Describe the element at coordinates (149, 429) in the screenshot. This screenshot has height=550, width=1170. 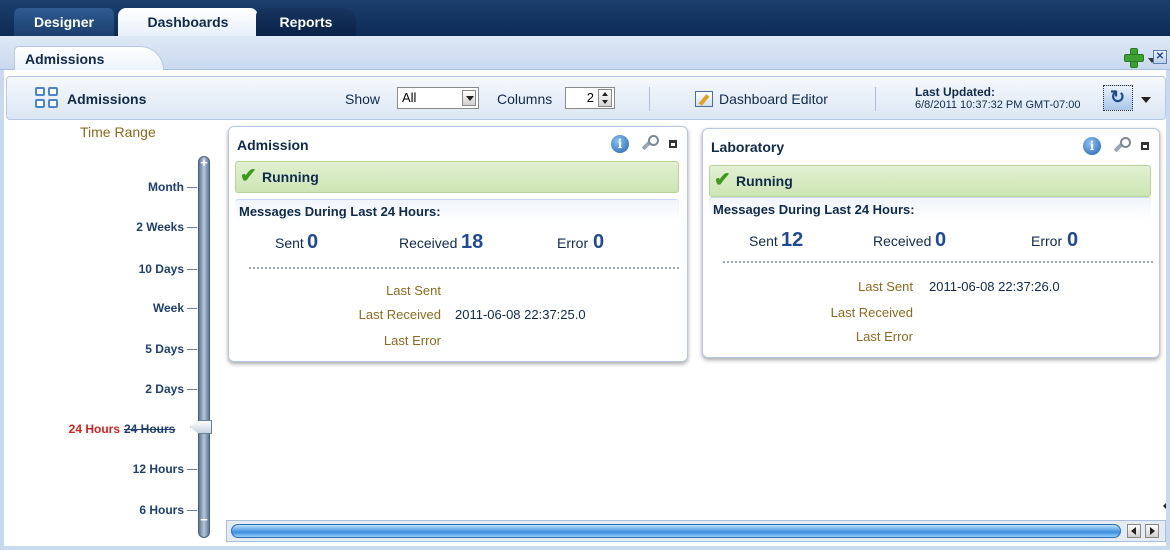
I see `tick-24-hours: 24 Hours` at that location.